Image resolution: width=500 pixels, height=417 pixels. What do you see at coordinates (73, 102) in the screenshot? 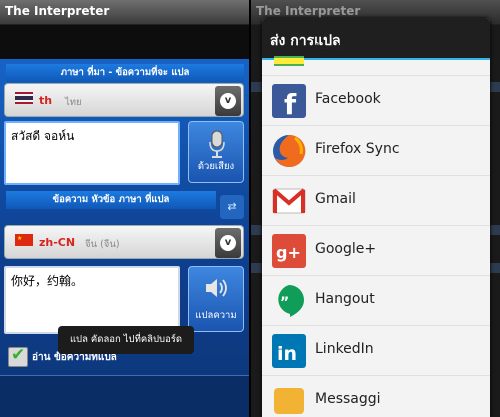
I see `source-lang-name: ไทย` at bounding box center [73, 102].